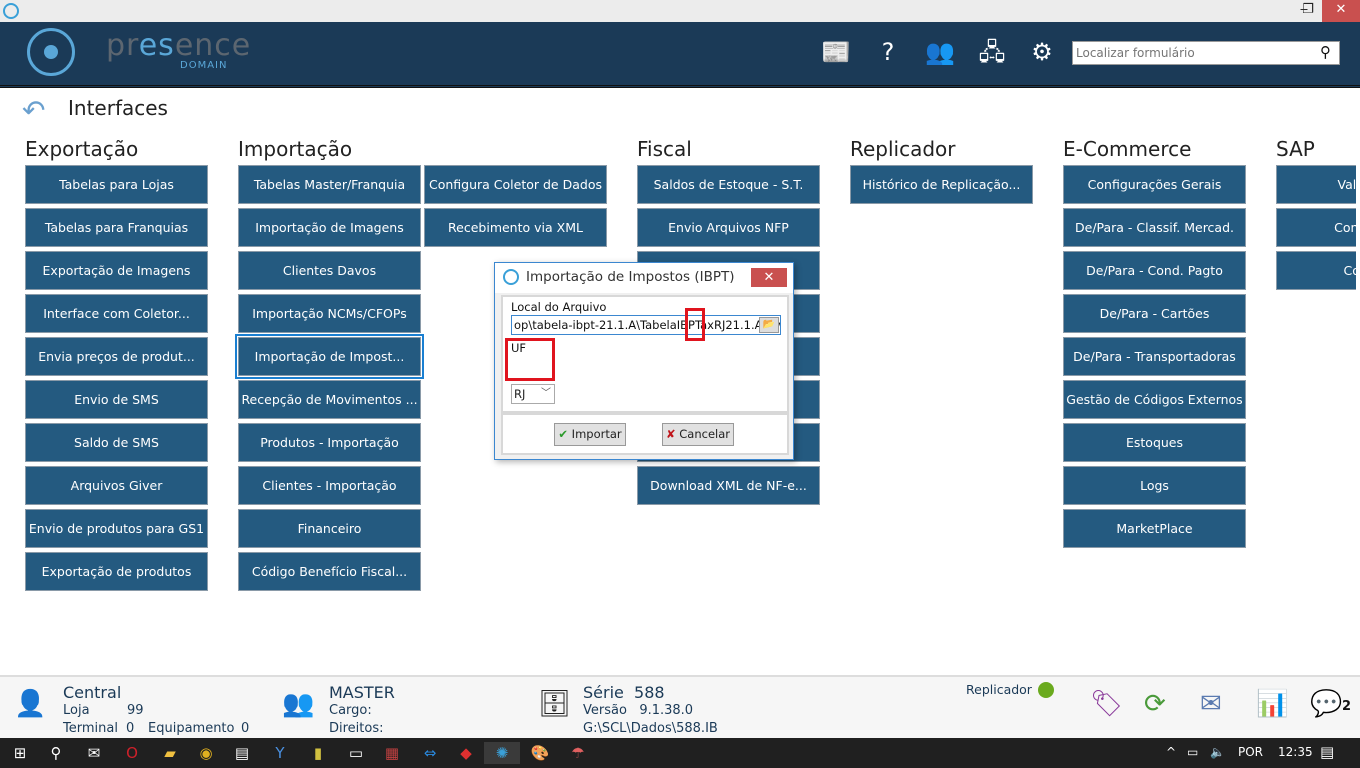 The width and height of the screenshot is (1360, 768). I want to click on interface-button: Consulta d, so click(1316, 227).